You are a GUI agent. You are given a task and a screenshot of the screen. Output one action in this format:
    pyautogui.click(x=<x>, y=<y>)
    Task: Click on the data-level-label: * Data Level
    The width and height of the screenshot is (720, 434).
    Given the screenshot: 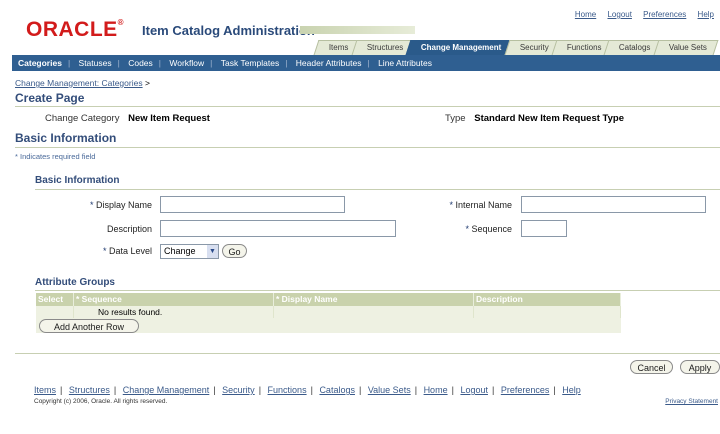 What is the action you would take?
    pyautogui.click(x=127, y=251)
    